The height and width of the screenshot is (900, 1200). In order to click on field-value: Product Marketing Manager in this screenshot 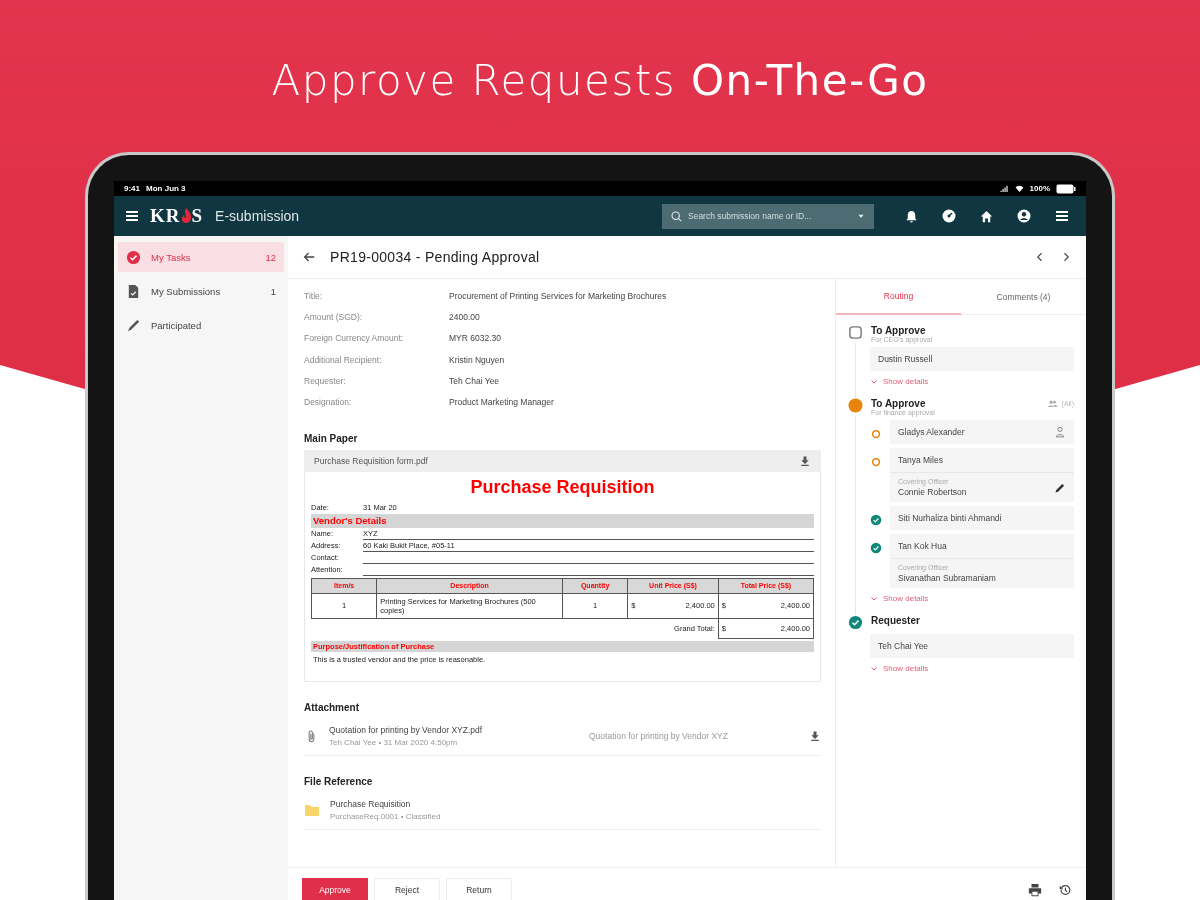, I will do `click(501, 402)`.